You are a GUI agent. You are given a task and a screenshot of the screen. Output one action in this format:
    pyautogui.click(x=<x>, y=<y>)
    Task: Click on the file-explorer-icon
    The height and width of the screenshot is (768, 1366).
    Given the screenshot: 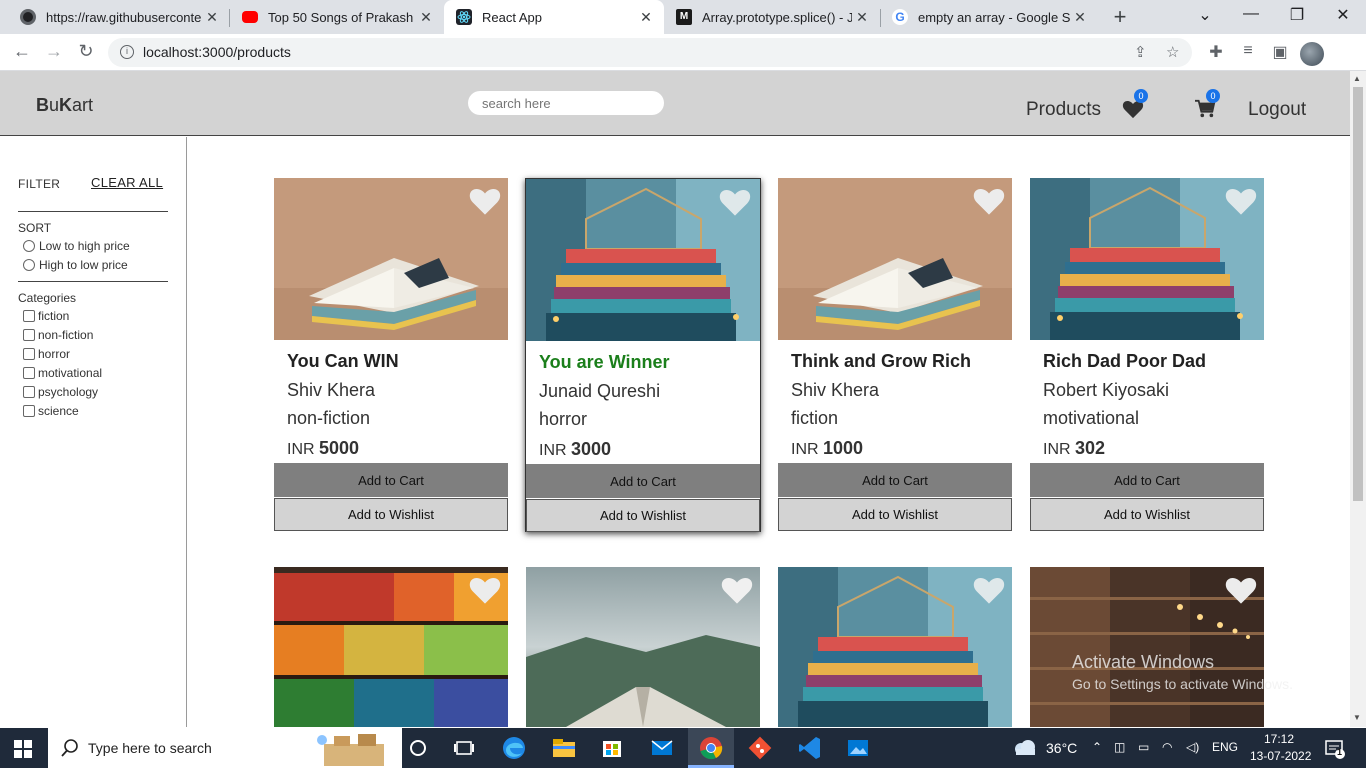 What is the action you would take?
    pyautogui.click(x=564, y=748)
    